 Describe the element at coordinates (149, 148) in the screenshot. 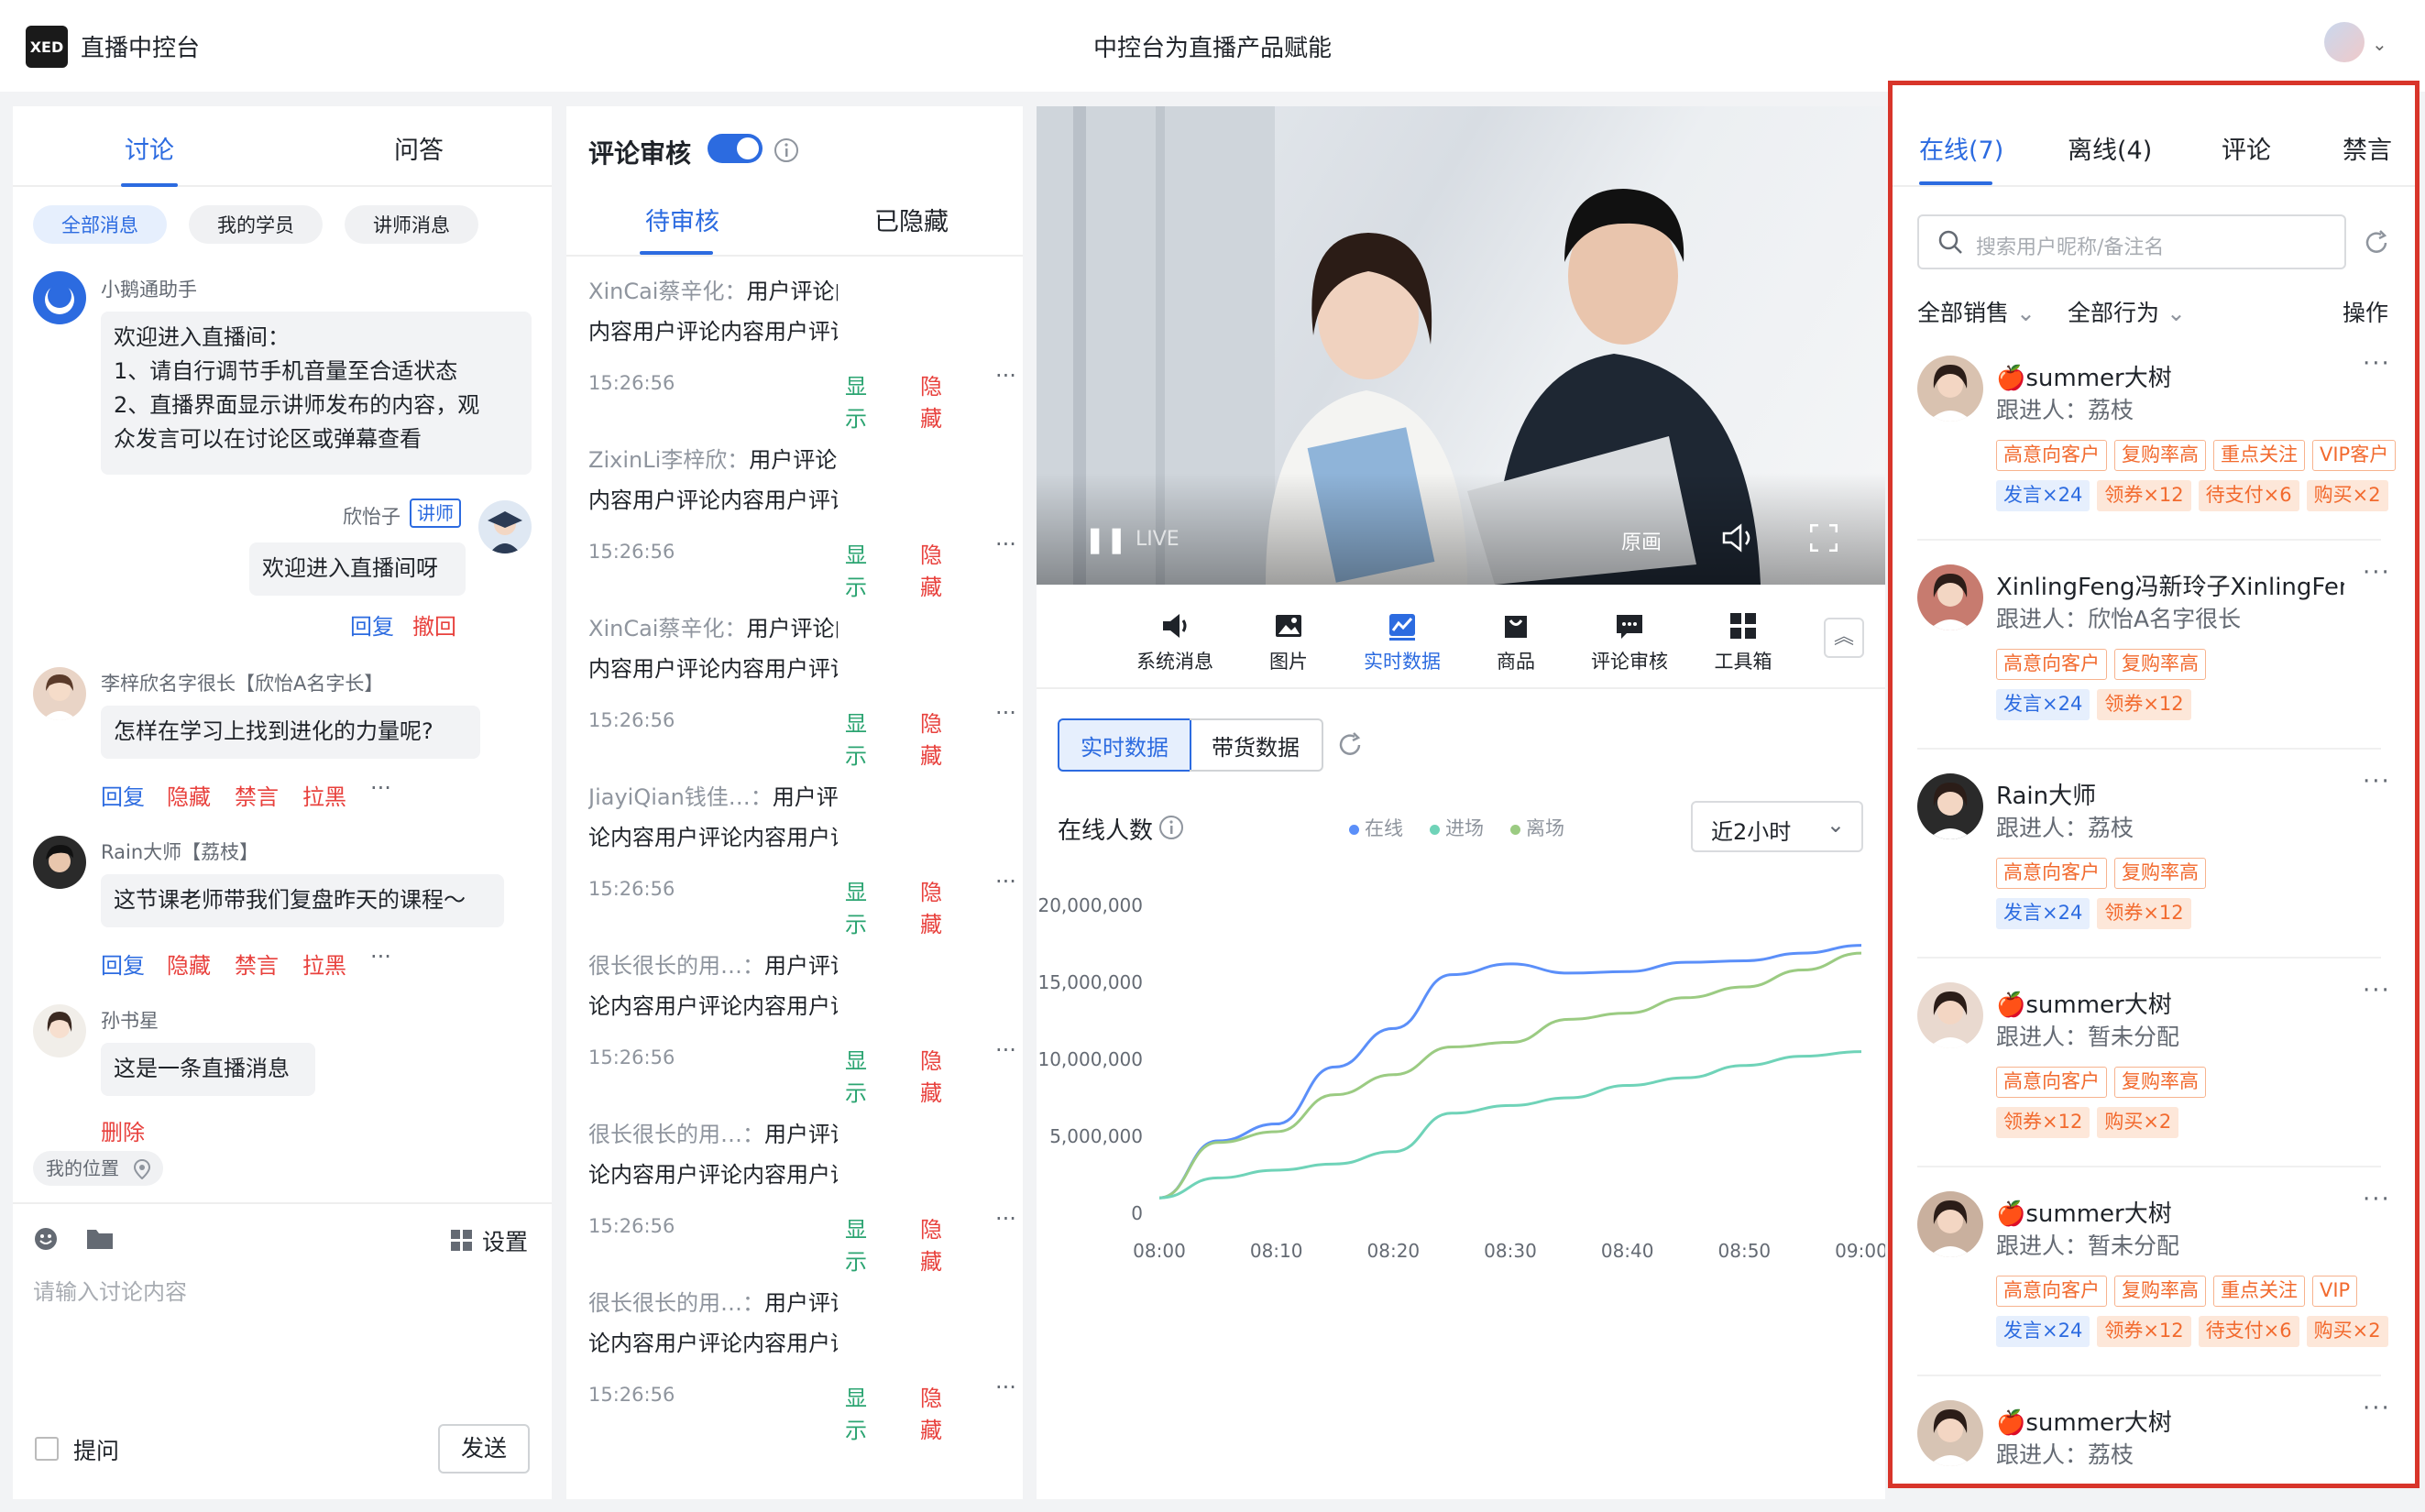

I see `tab-discussion: 讨论` at that location.